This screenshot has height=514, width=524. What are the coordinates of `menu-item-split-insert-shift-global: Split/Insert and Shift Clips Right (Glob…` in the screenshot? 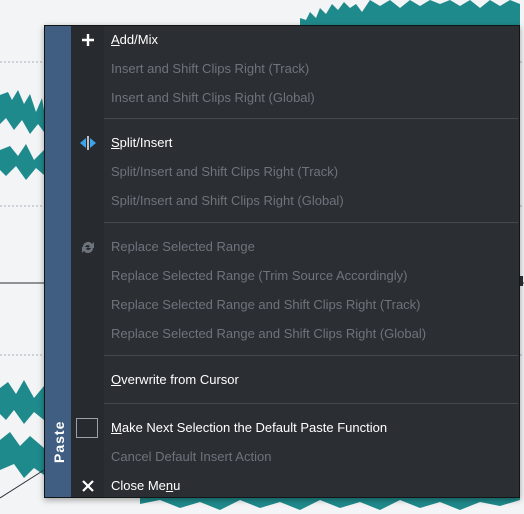 It's located at (311, 200).